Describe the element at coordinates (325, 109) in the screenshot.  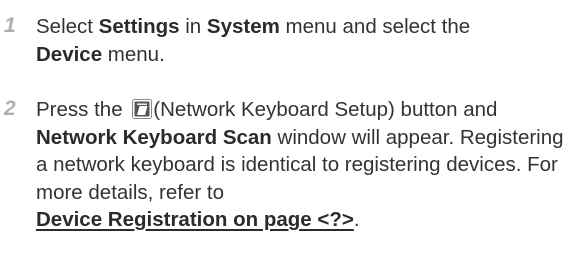
I see `step-text-segment: (Network Keyboard Setup) button and` at that location.